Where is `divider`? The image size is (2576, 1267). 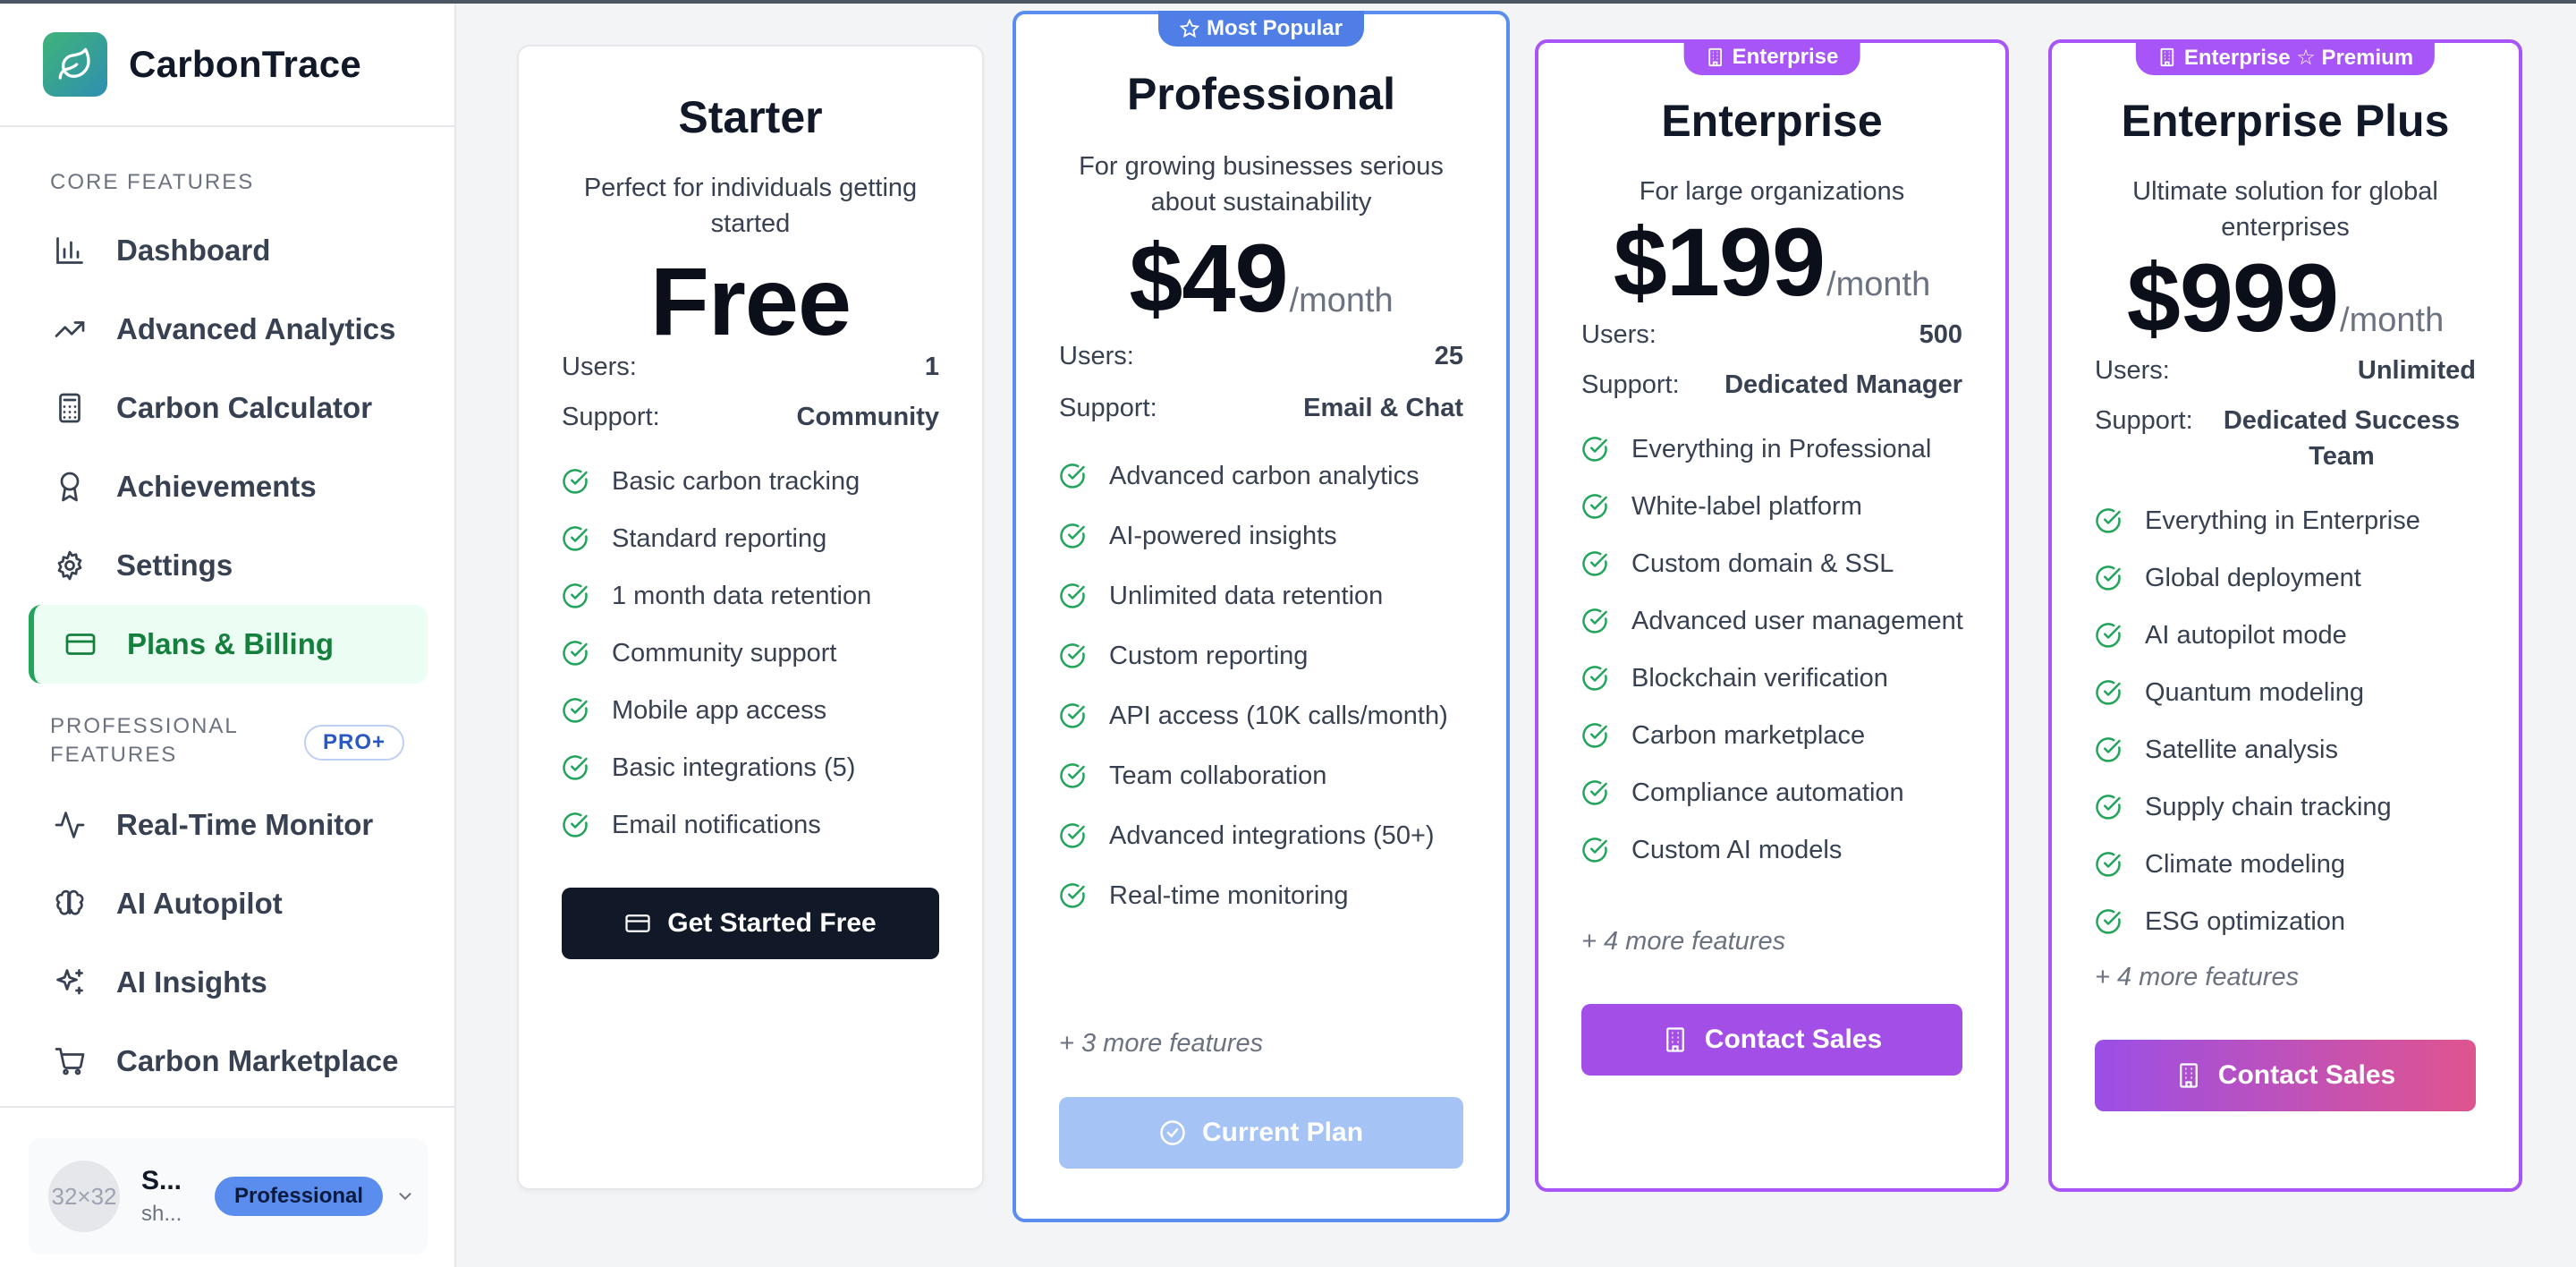 divider is located at coordinates (227, 1107).